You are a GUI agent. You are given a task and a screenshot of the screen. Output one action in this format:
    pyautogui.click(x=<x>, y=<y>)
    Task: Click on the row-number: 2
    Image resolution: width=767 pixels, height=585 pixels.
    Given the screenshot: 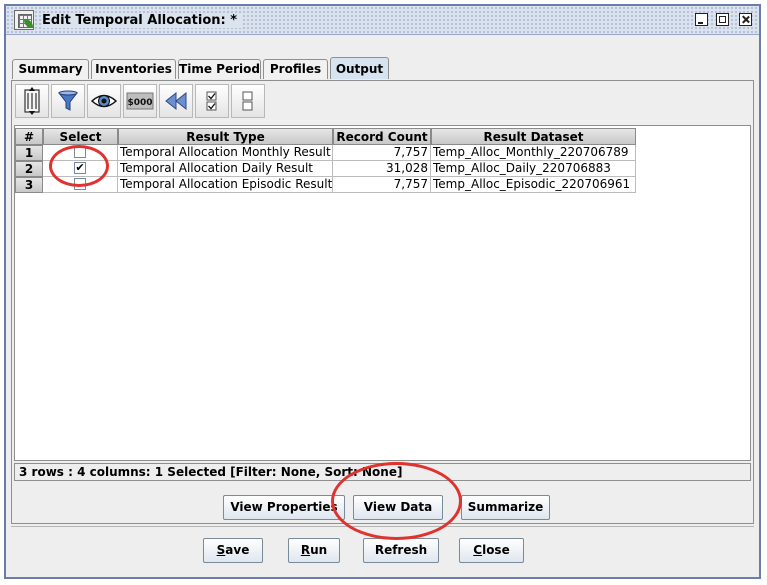 What is the action you would take?
    pyautogui.click(x=29, y=169)
    